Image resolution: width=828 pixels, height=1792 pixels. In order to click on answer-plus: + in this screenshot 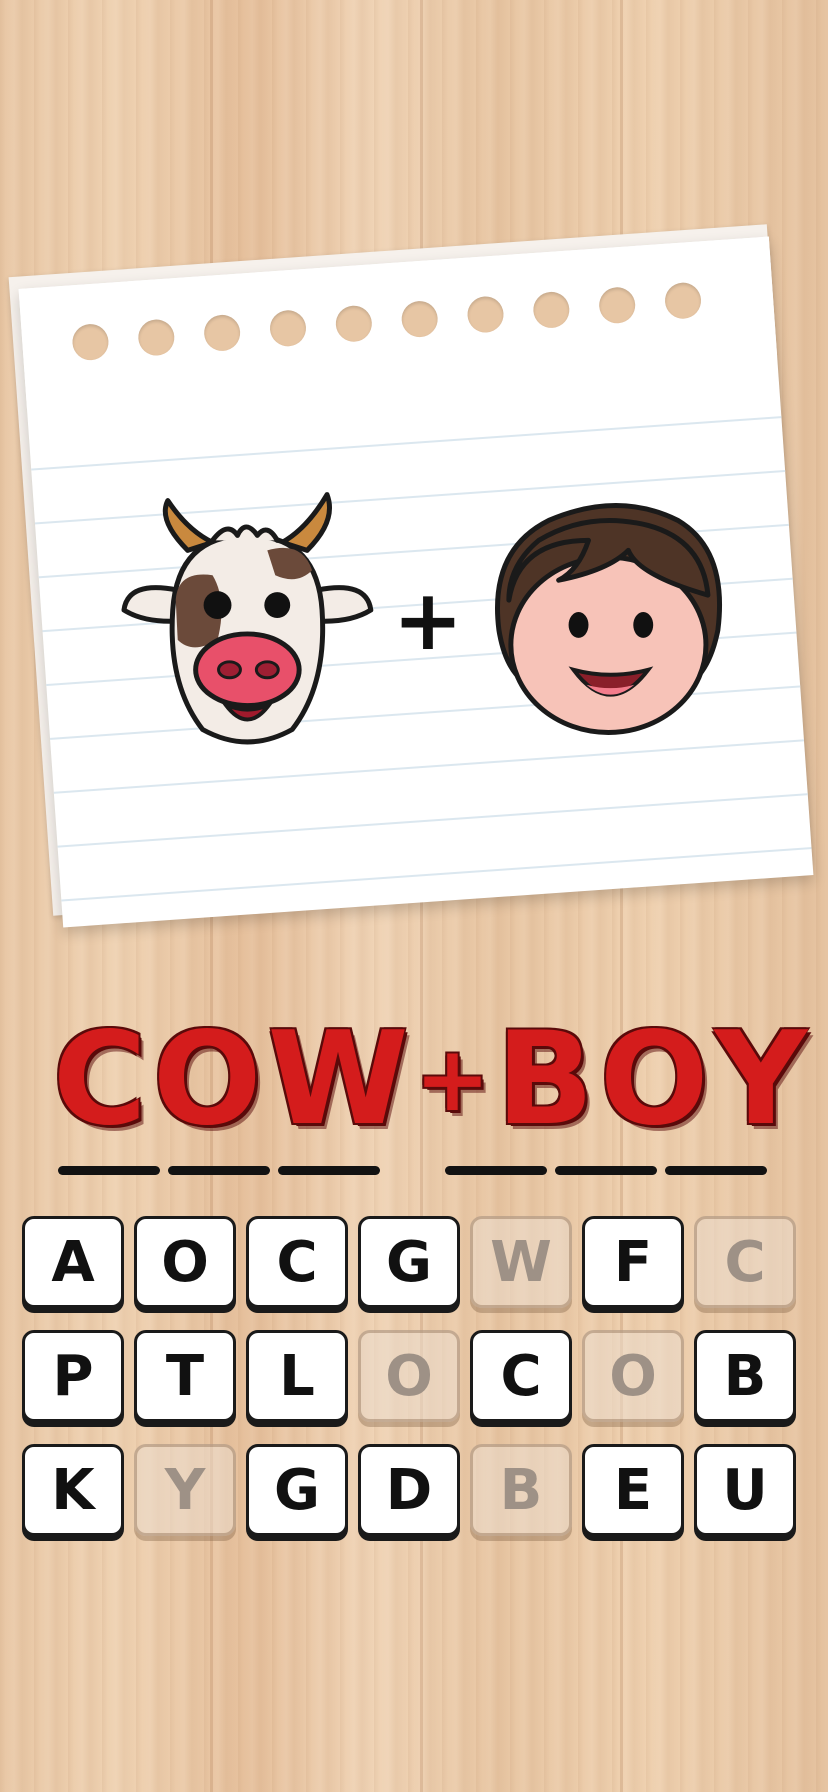, I will do `click(452, 1079)`.